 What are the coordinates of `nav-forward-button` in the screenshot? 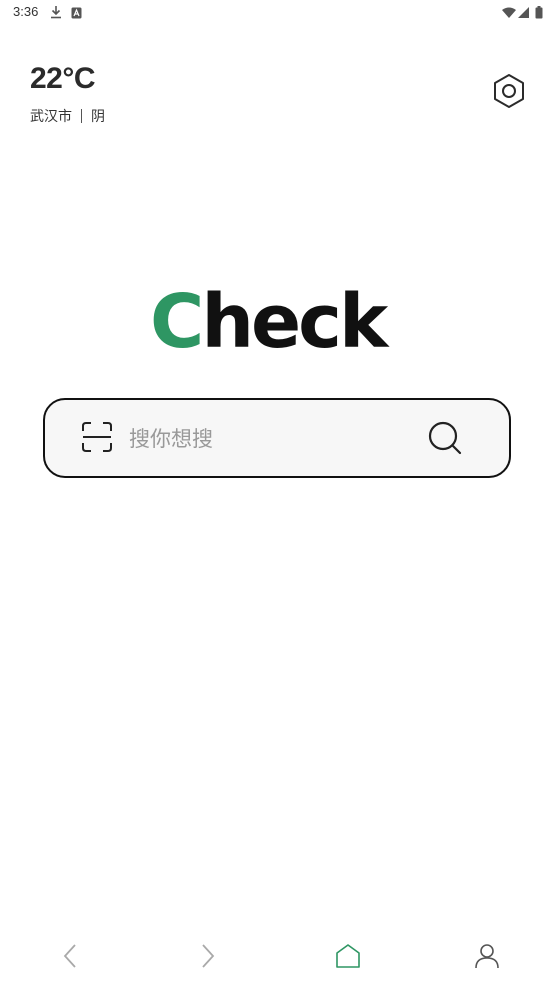 It's located at (208, 958).